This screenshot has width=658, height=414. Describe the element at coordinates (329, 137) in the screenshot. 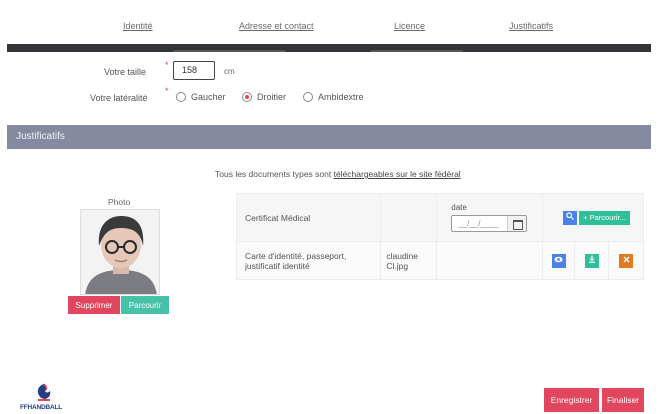

I see `section-header: Justificatifs` at that location.